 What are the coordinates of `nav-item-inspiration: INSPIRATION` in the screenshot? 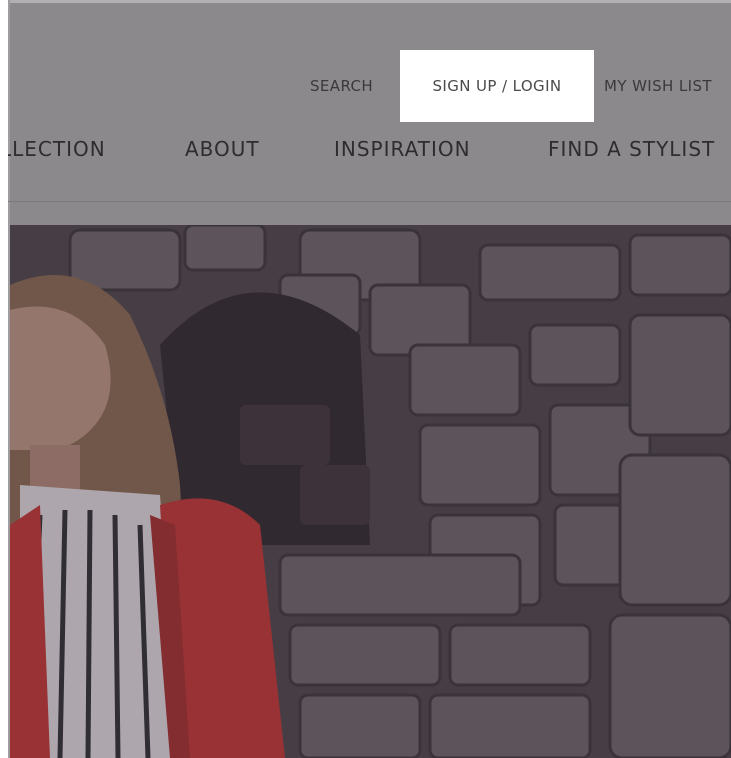 It's located at (402, 149).